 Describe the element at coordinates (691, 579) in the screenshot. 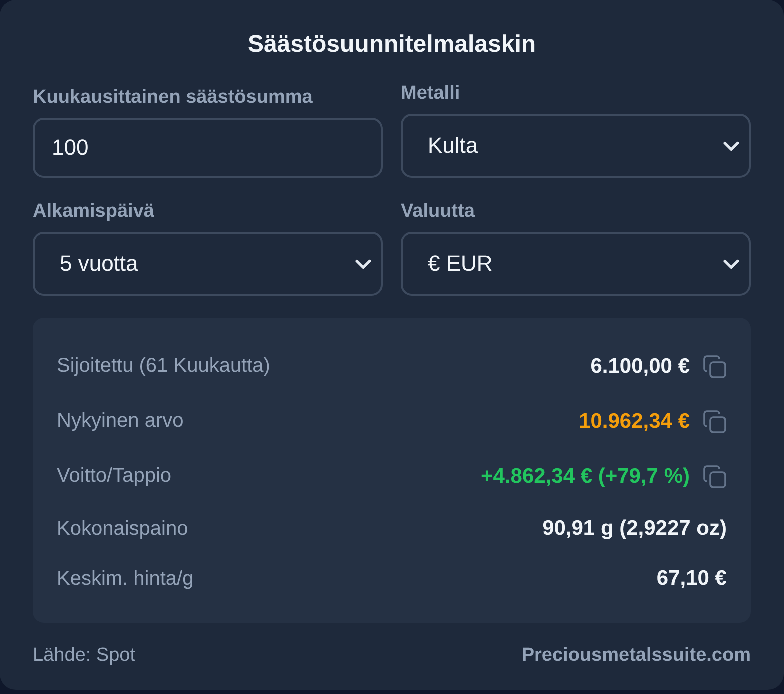

I see `result-value: 67,10 €` at that location.